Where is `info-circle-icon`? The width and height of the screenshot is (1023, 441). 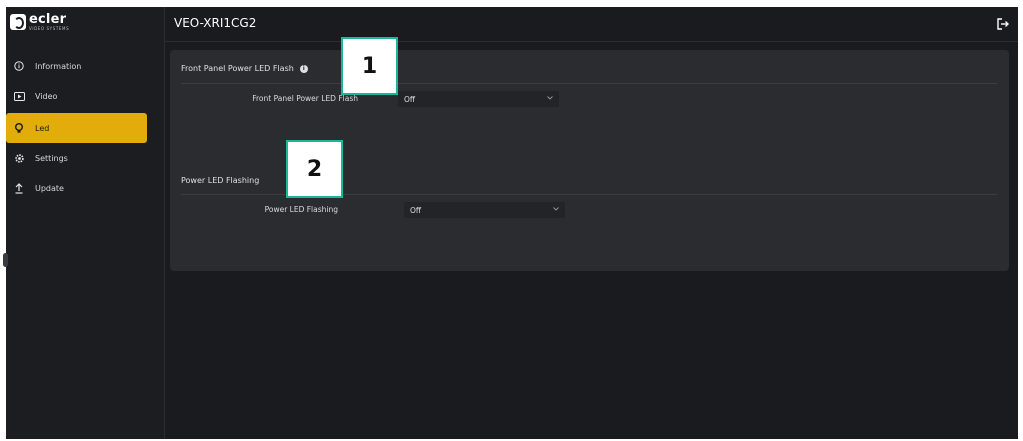 info-circle-icon is located at coordinates (19, 66).